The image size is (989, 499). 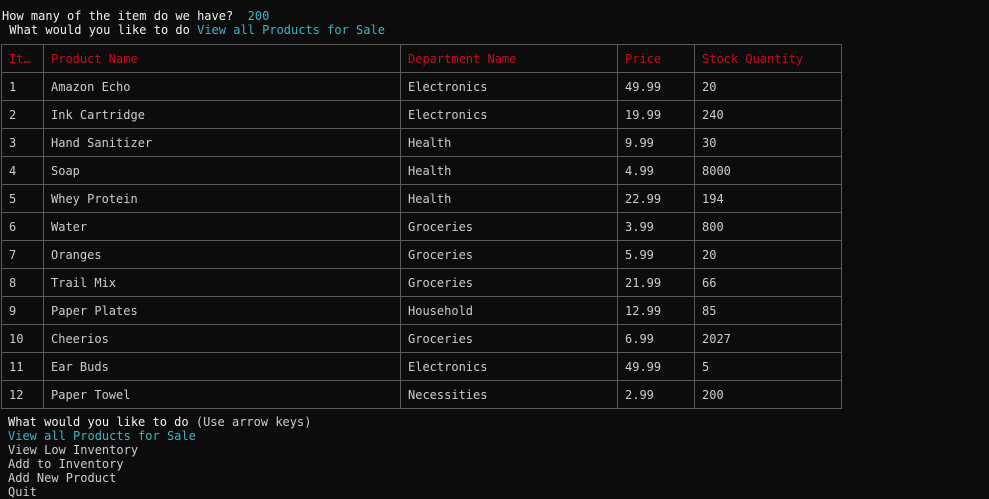 What do you see at coordinates (259, 16) in the screenshot?
I see `quantity-answer: 200` at bounding box center [259, 16].